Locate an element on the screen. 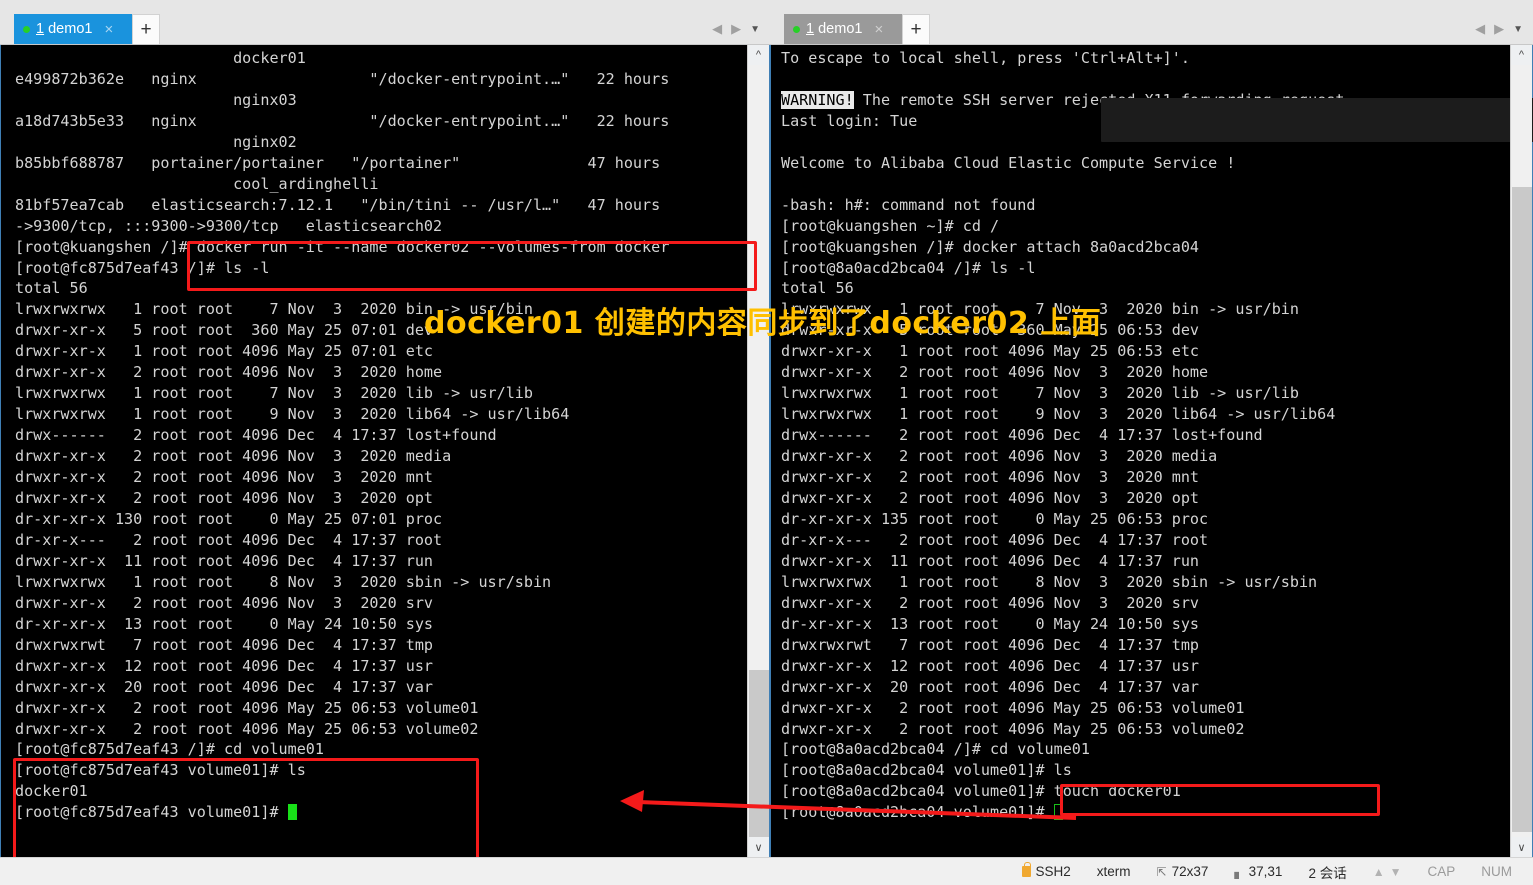  tab-nav-left: ◀ ▶ ▼ is located at coordinates (736, 29).